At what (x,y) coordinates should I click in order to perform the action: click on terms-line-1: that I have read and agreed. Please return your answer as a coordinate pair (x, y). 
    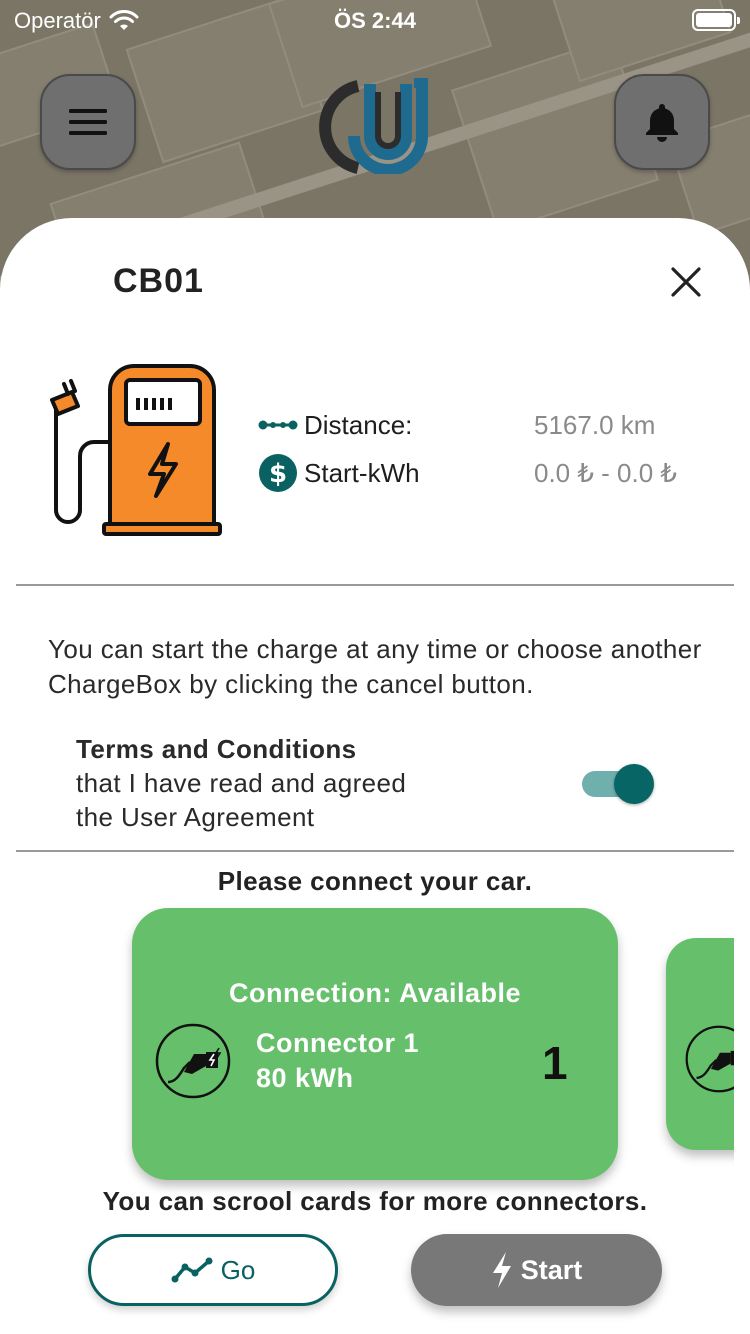
    Looking at the image, I should click on (241, 783).